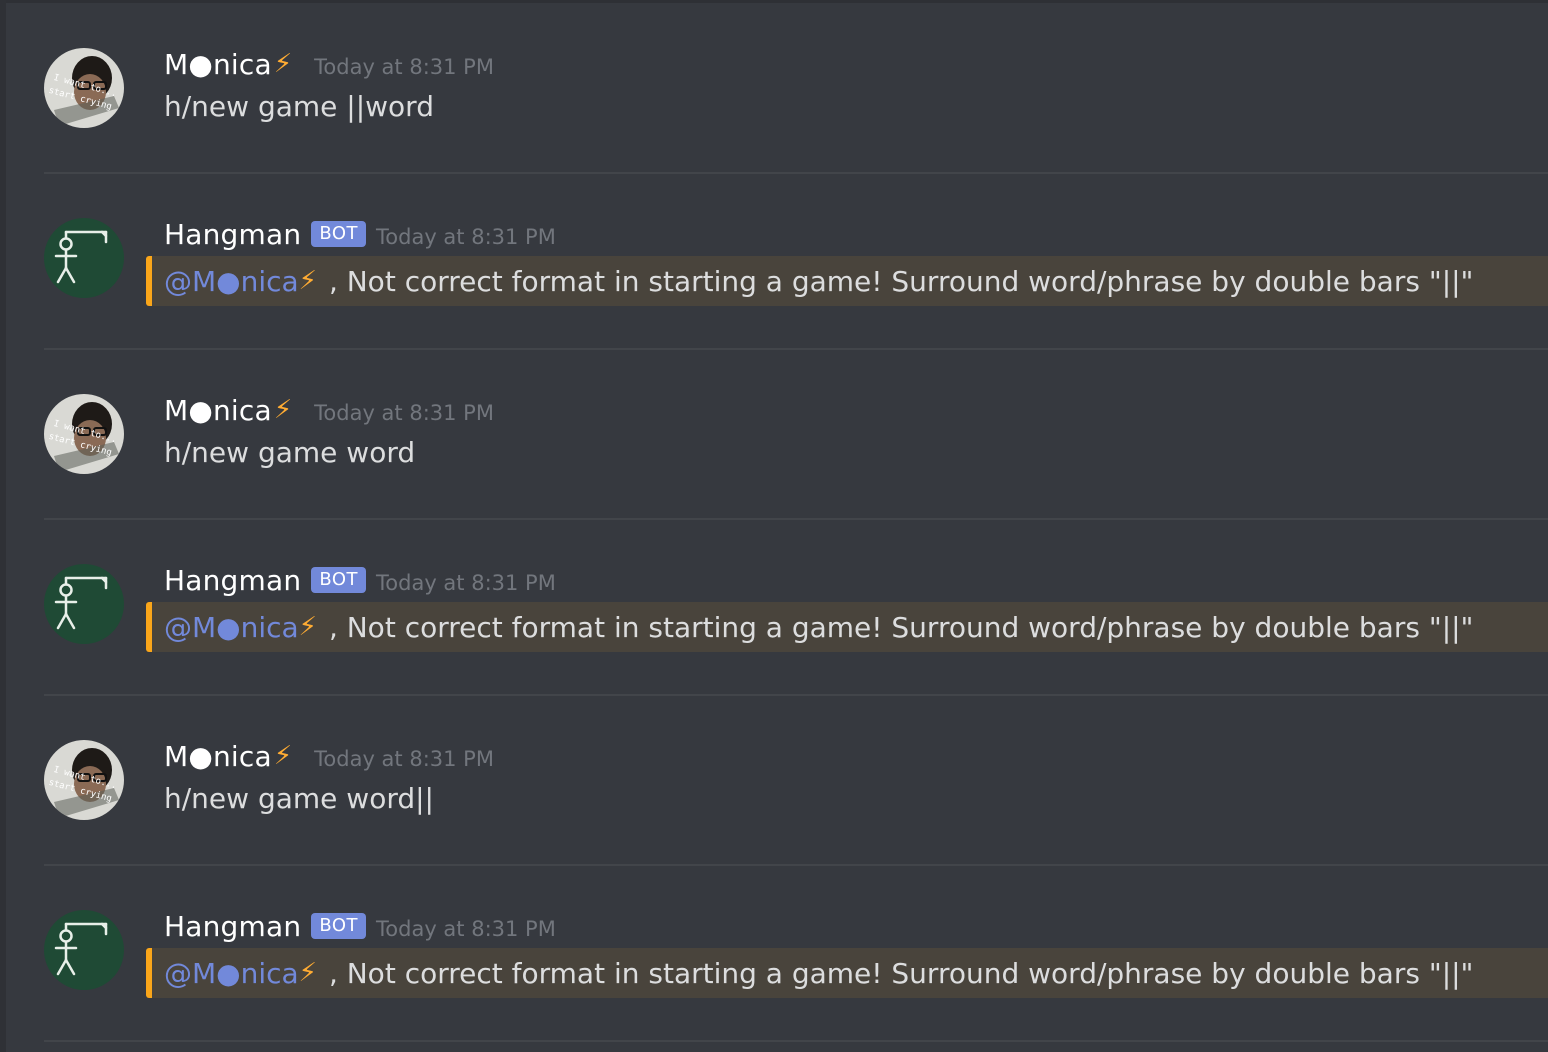 The width and height of the screenshot is (1548, 1052). Describe the element at coordinates (796, 1041) in the screenshot. I see `message-divider` at that location.